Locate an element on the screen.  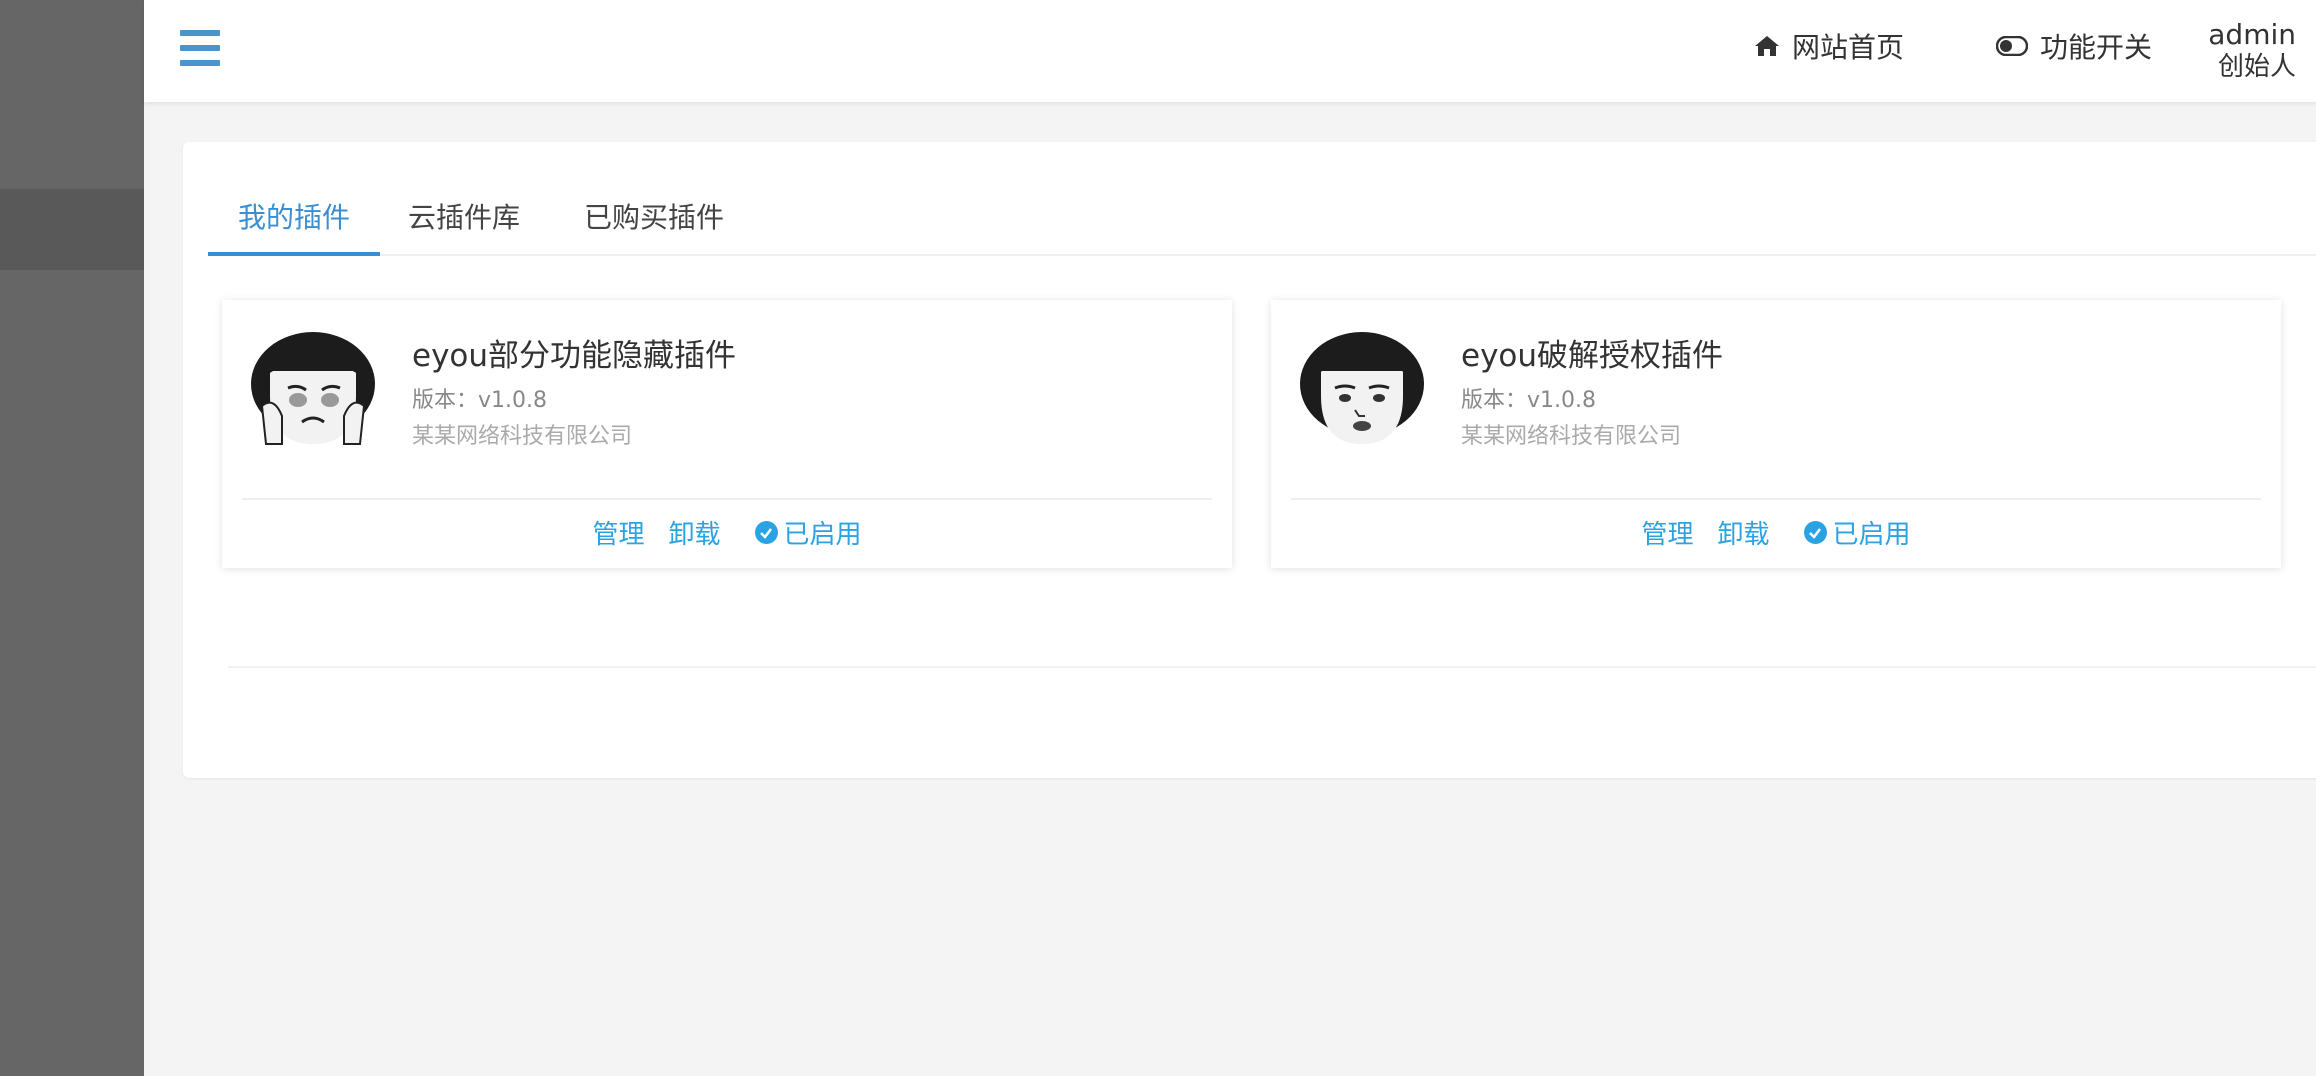
feature-switch-link: 功能开关 is located at coordinates (2074, 46).